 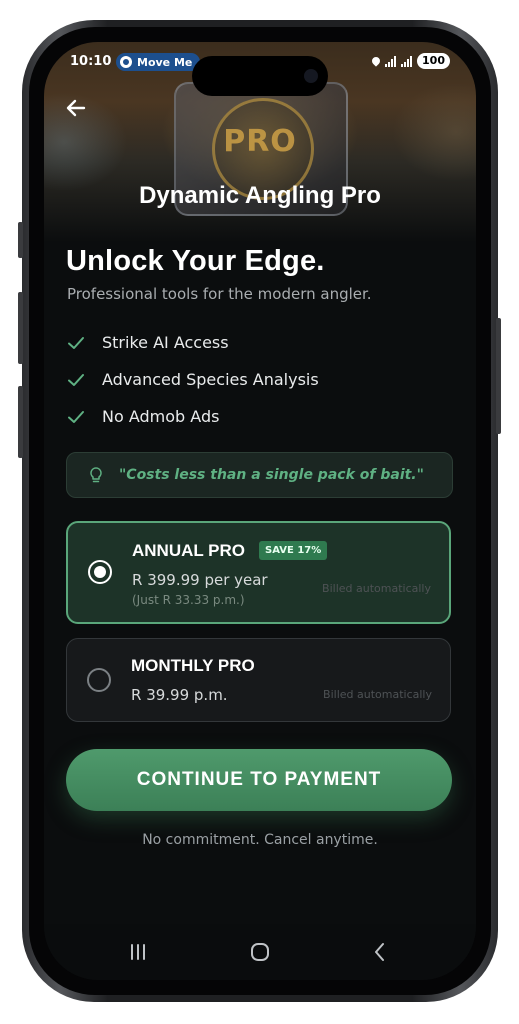 What do you see at coordinates (76, 108) in the screenshot?
I see `arrow-left-icon` at bounding box center [76, 108].